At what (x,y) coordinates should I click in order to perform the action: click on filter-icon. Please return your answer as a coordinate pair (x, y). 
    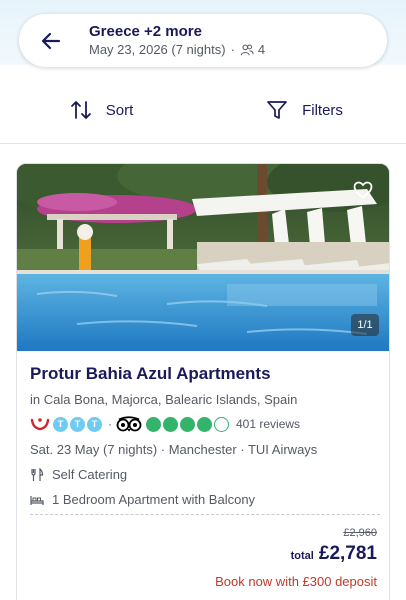
    Looking at the image, I should click on (277, 110).